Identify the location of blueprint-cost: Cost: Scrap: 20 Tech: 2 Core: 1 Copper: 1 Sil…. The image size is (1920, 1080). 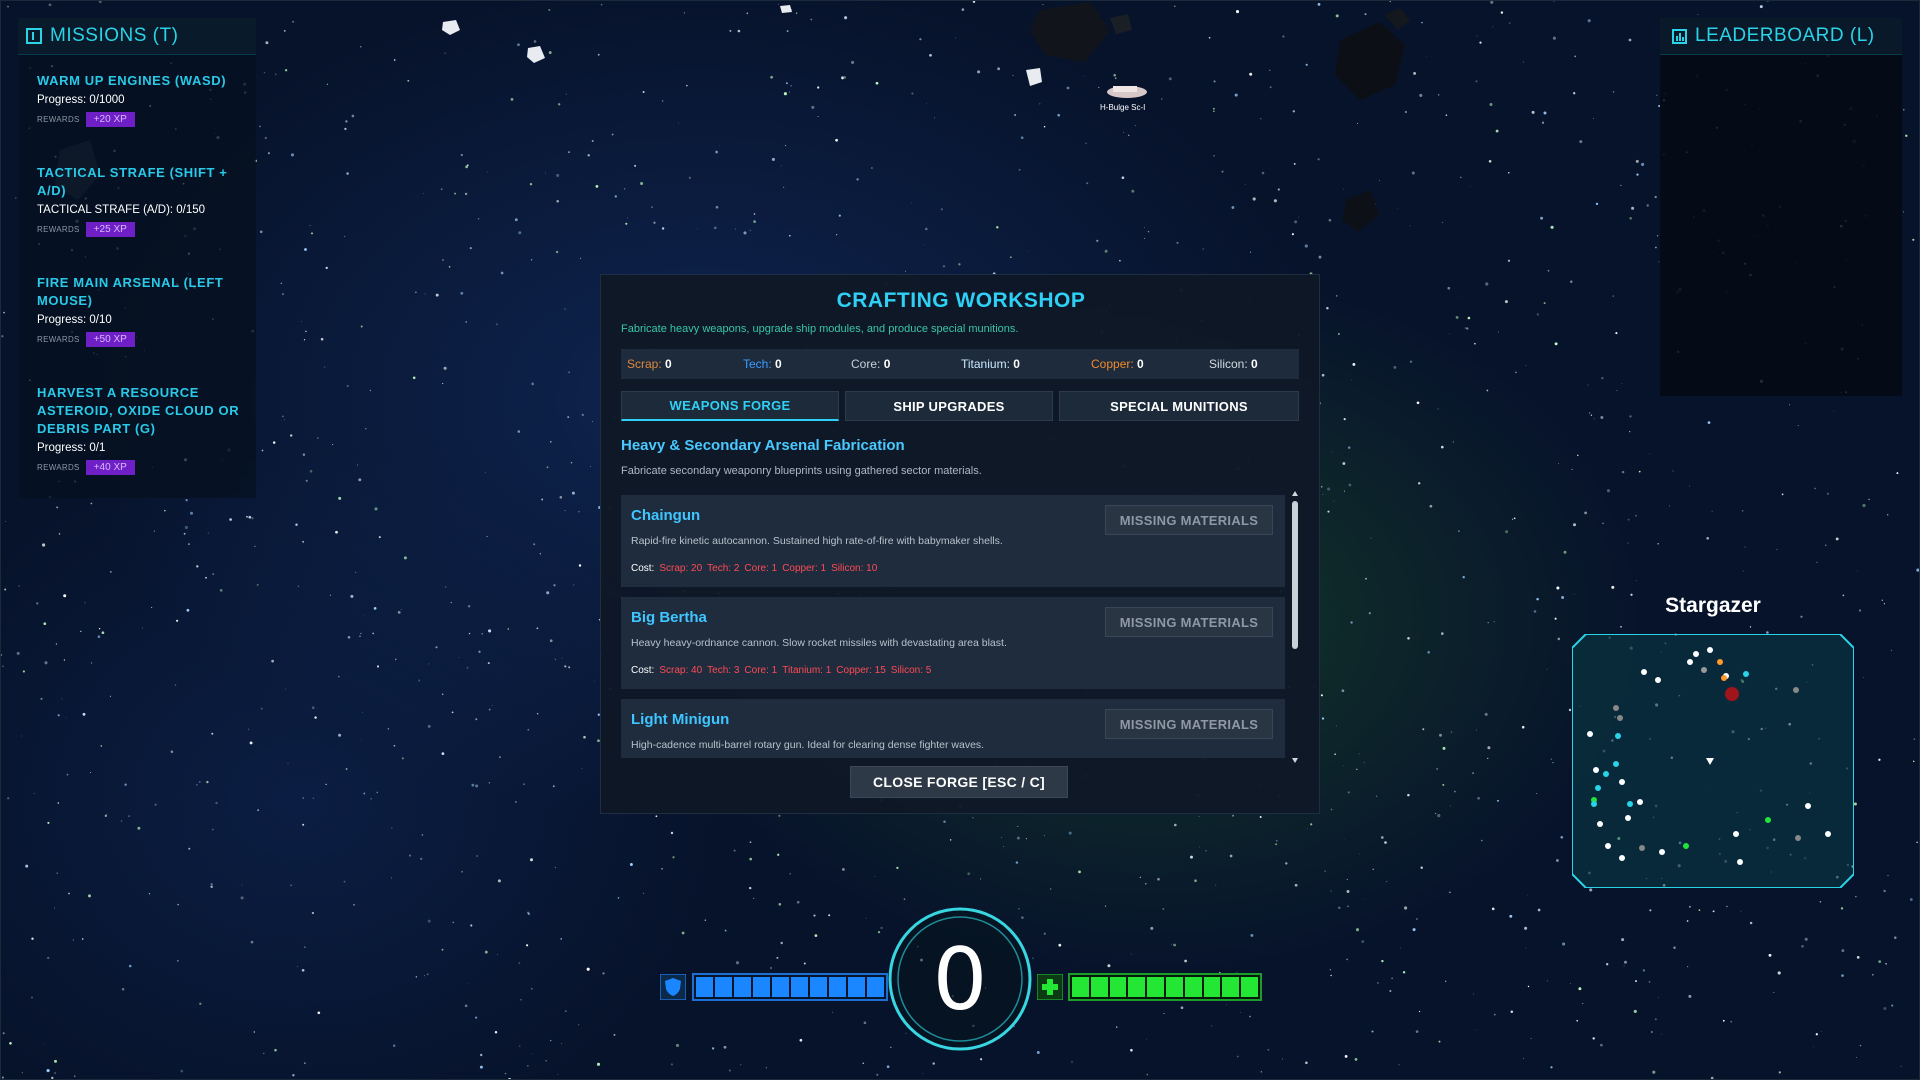
(754, 568).